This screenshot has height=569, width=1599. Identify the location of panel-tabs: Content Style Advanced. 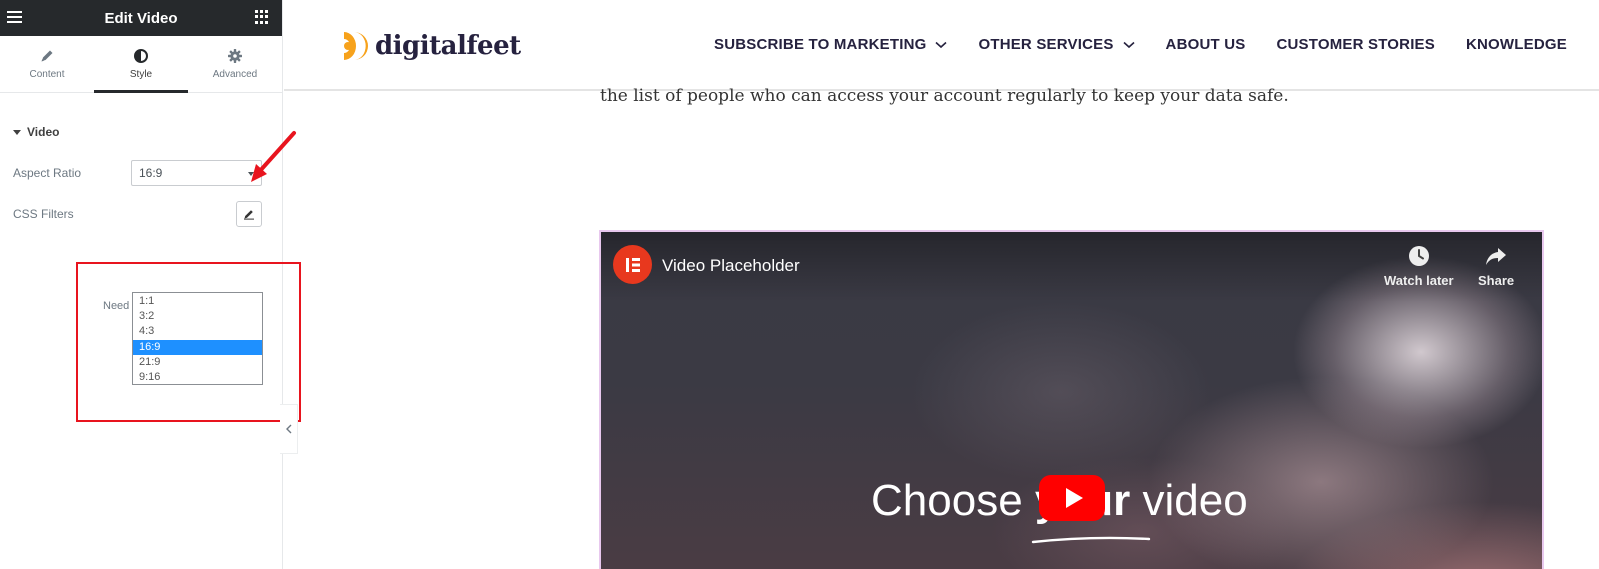
(141, 64).